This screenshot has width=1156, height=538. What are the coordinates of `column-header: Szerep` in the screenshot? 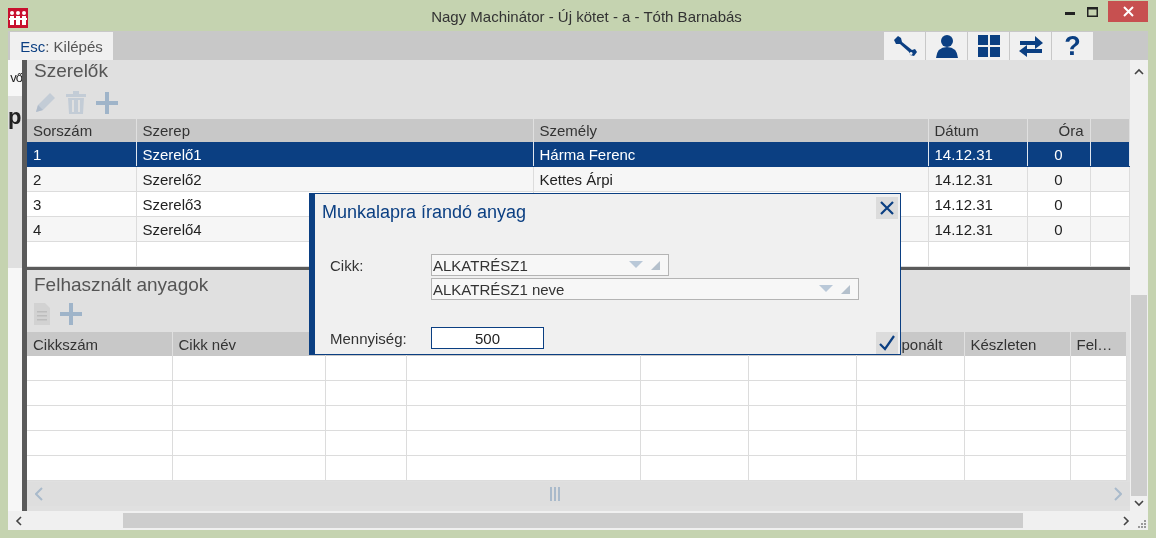 It's located at (334, 130).